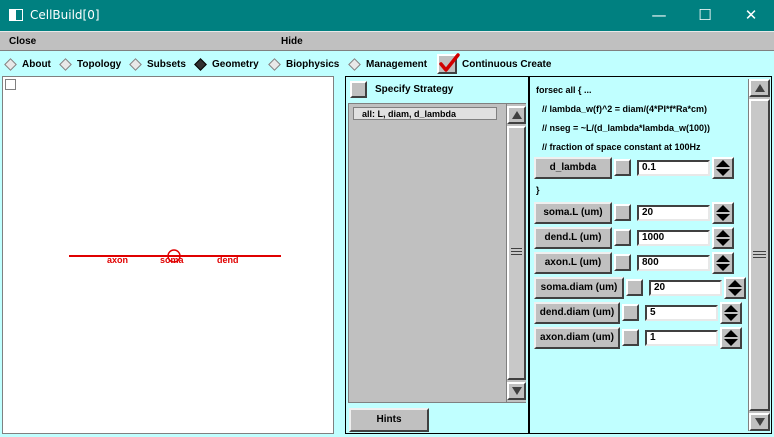  I want to click on title-bar: CellBuild[0] — ☐ ✕, so click(387, 15).